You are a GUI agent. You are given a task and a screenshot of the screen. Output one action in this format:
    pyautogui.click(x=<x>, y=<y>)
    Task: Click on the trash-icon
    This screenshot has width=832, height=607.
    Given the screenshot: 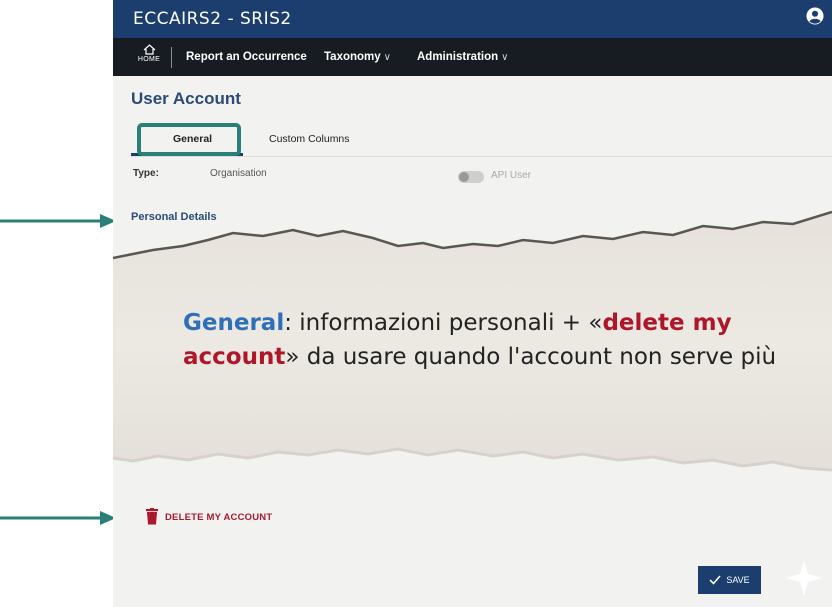 What is the action you would take?
    pyautogui.click(x=152, y=516)
    